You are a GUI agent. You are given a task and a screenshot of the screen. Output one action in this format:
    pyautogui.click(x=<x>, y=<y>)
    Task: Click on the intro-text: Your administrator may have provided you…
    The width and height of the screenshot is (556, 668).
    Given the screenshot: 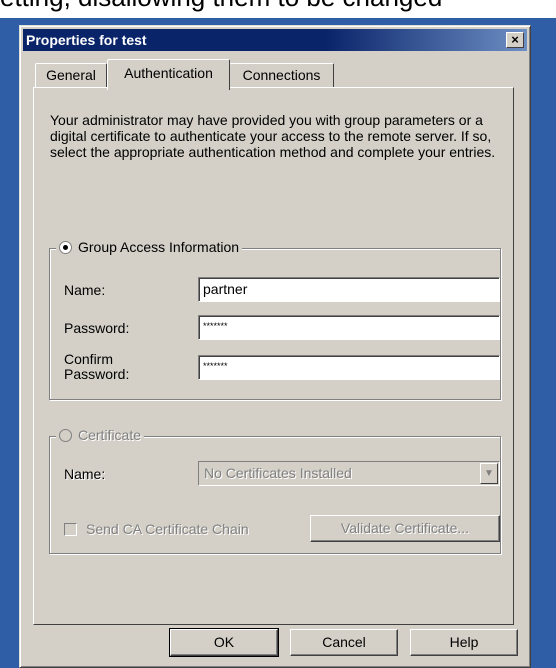 What is the action you would take?
    pyautogui.click(x=273, y=136)
    